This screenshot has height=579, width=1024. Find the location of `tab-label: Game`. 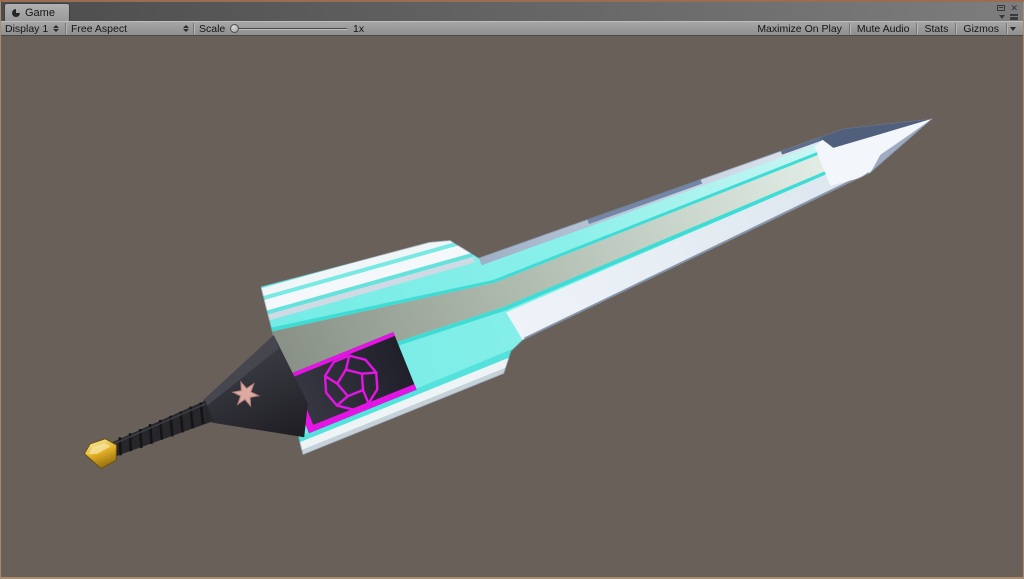

tab-label: Game is located at coordinates (40, 12).